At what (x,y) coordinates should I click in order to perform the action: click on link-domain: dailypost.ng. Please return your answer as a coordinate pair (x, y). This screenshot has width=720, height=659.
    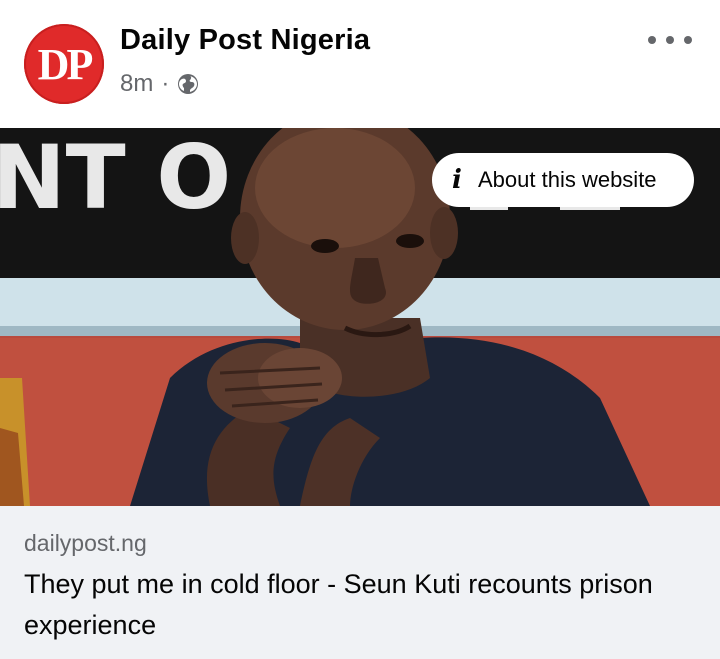
    Looking at the image, I should click on (85, 543).